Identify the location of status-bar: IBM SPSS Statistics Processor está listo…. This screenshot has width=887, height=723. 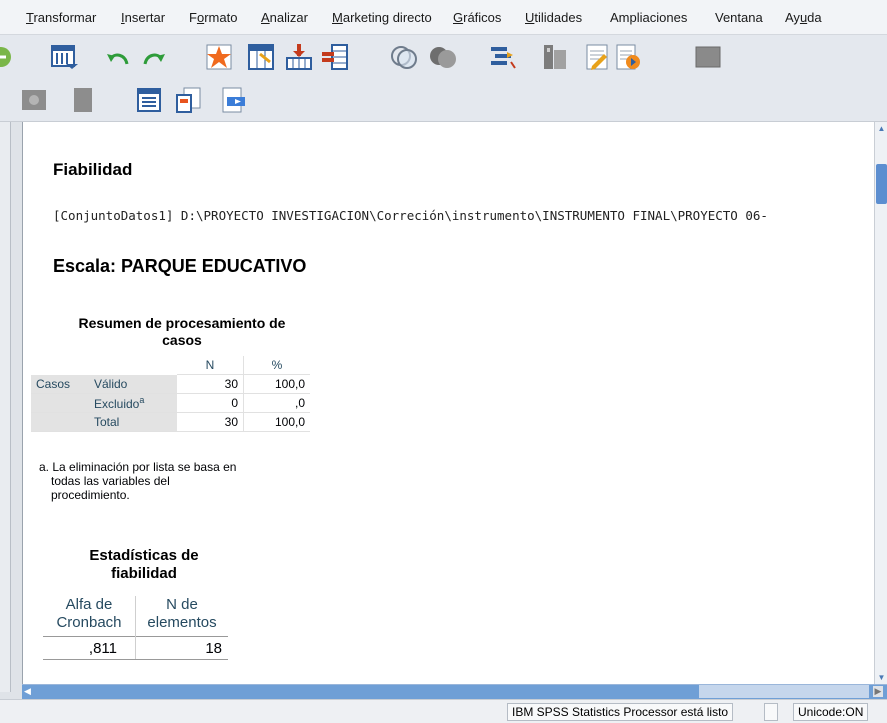
(443, 711).